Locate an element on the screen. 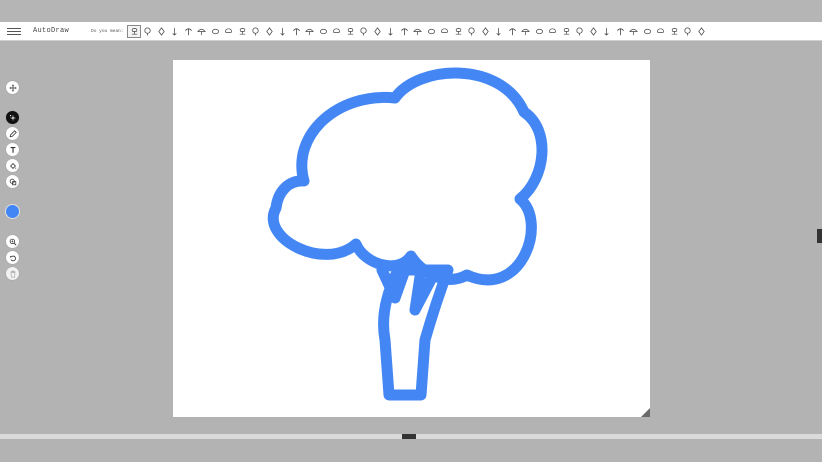 The width and height of the screenshot is (822, 462). chef-hat-icon is located at coordinates (539, 31).